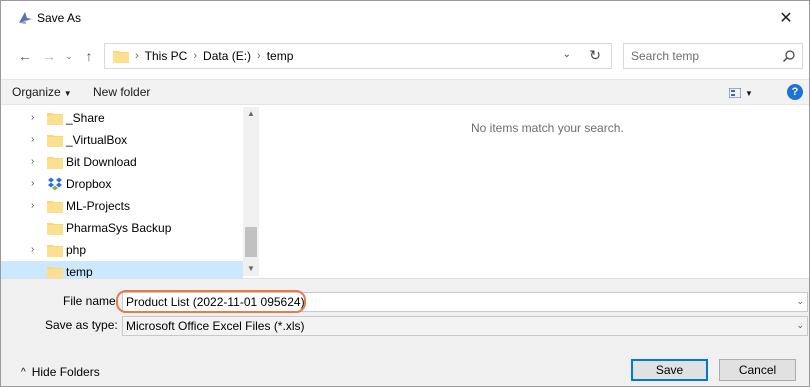 The height and width of the screenshot is (387, 810). I want to click on save-type-value: Microsoft Office Excel Files (*.xls), so click(215, 326).